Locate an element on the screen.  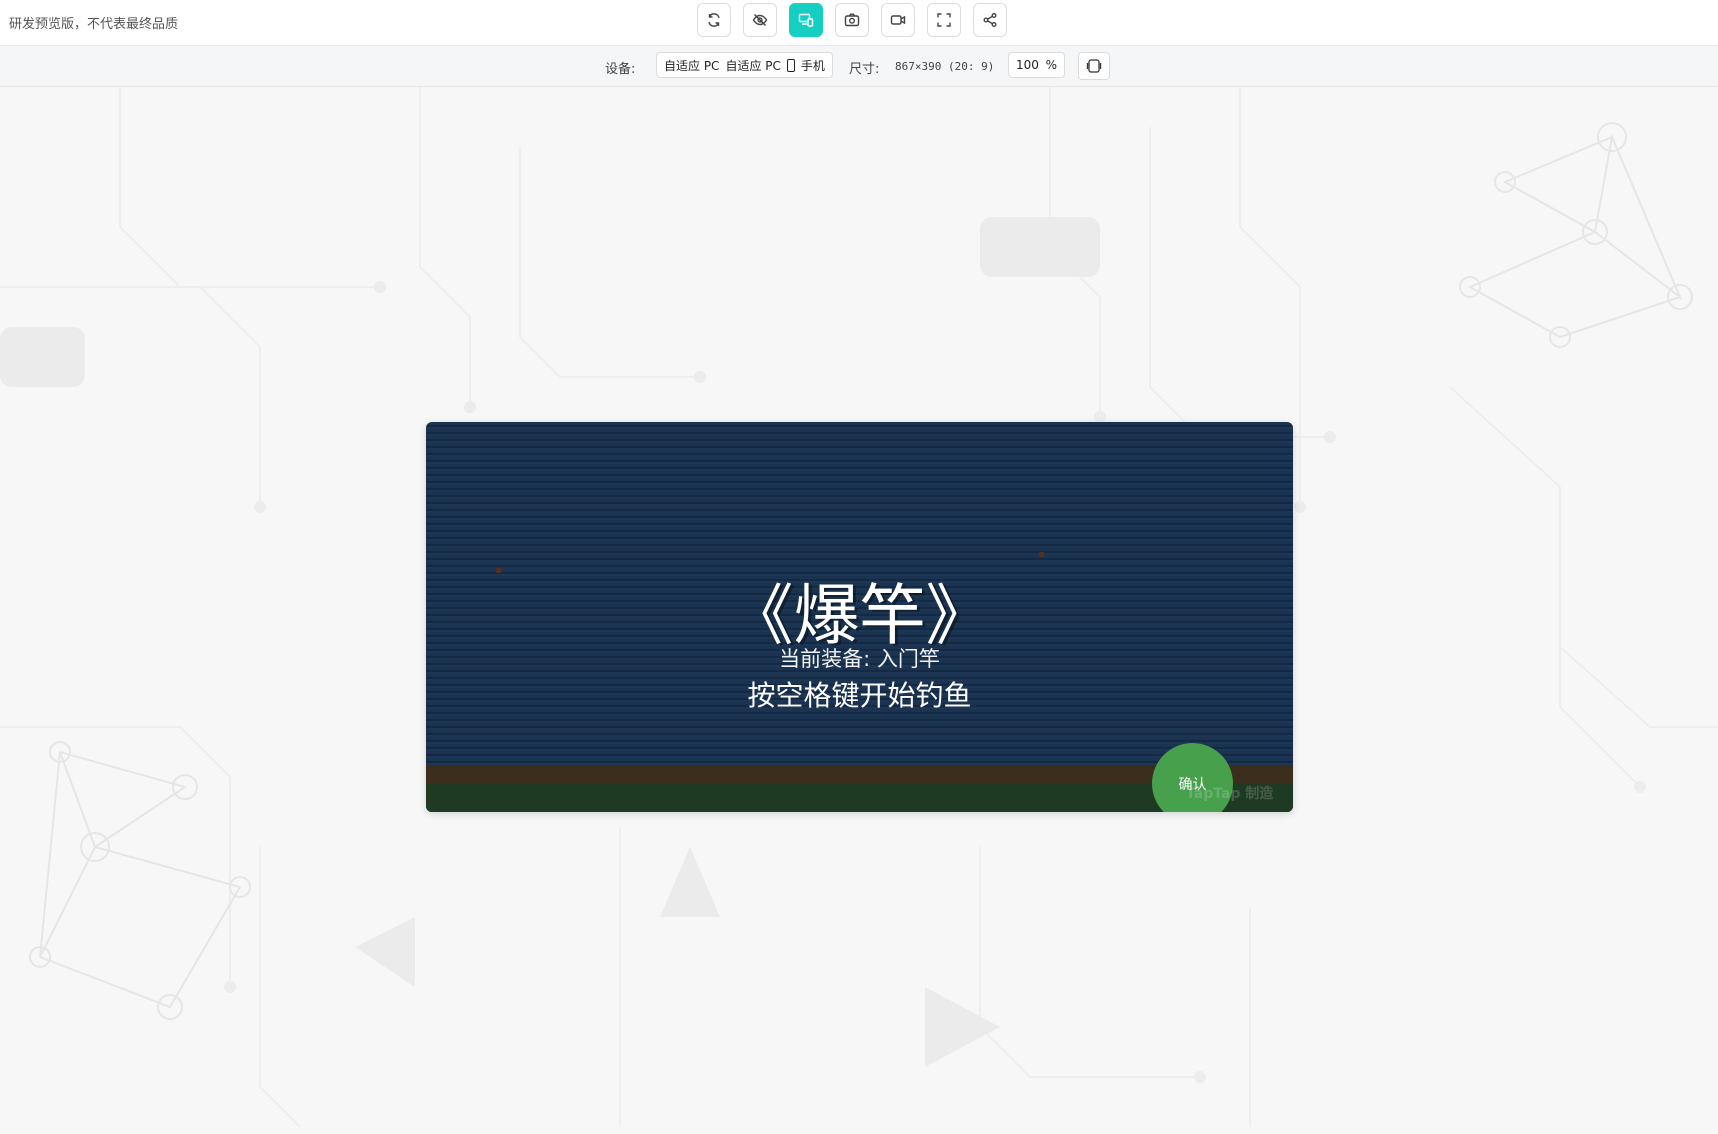
device-selector: 自适应 PC 自适应 PC 手机 is located at coordinates (744, 65).